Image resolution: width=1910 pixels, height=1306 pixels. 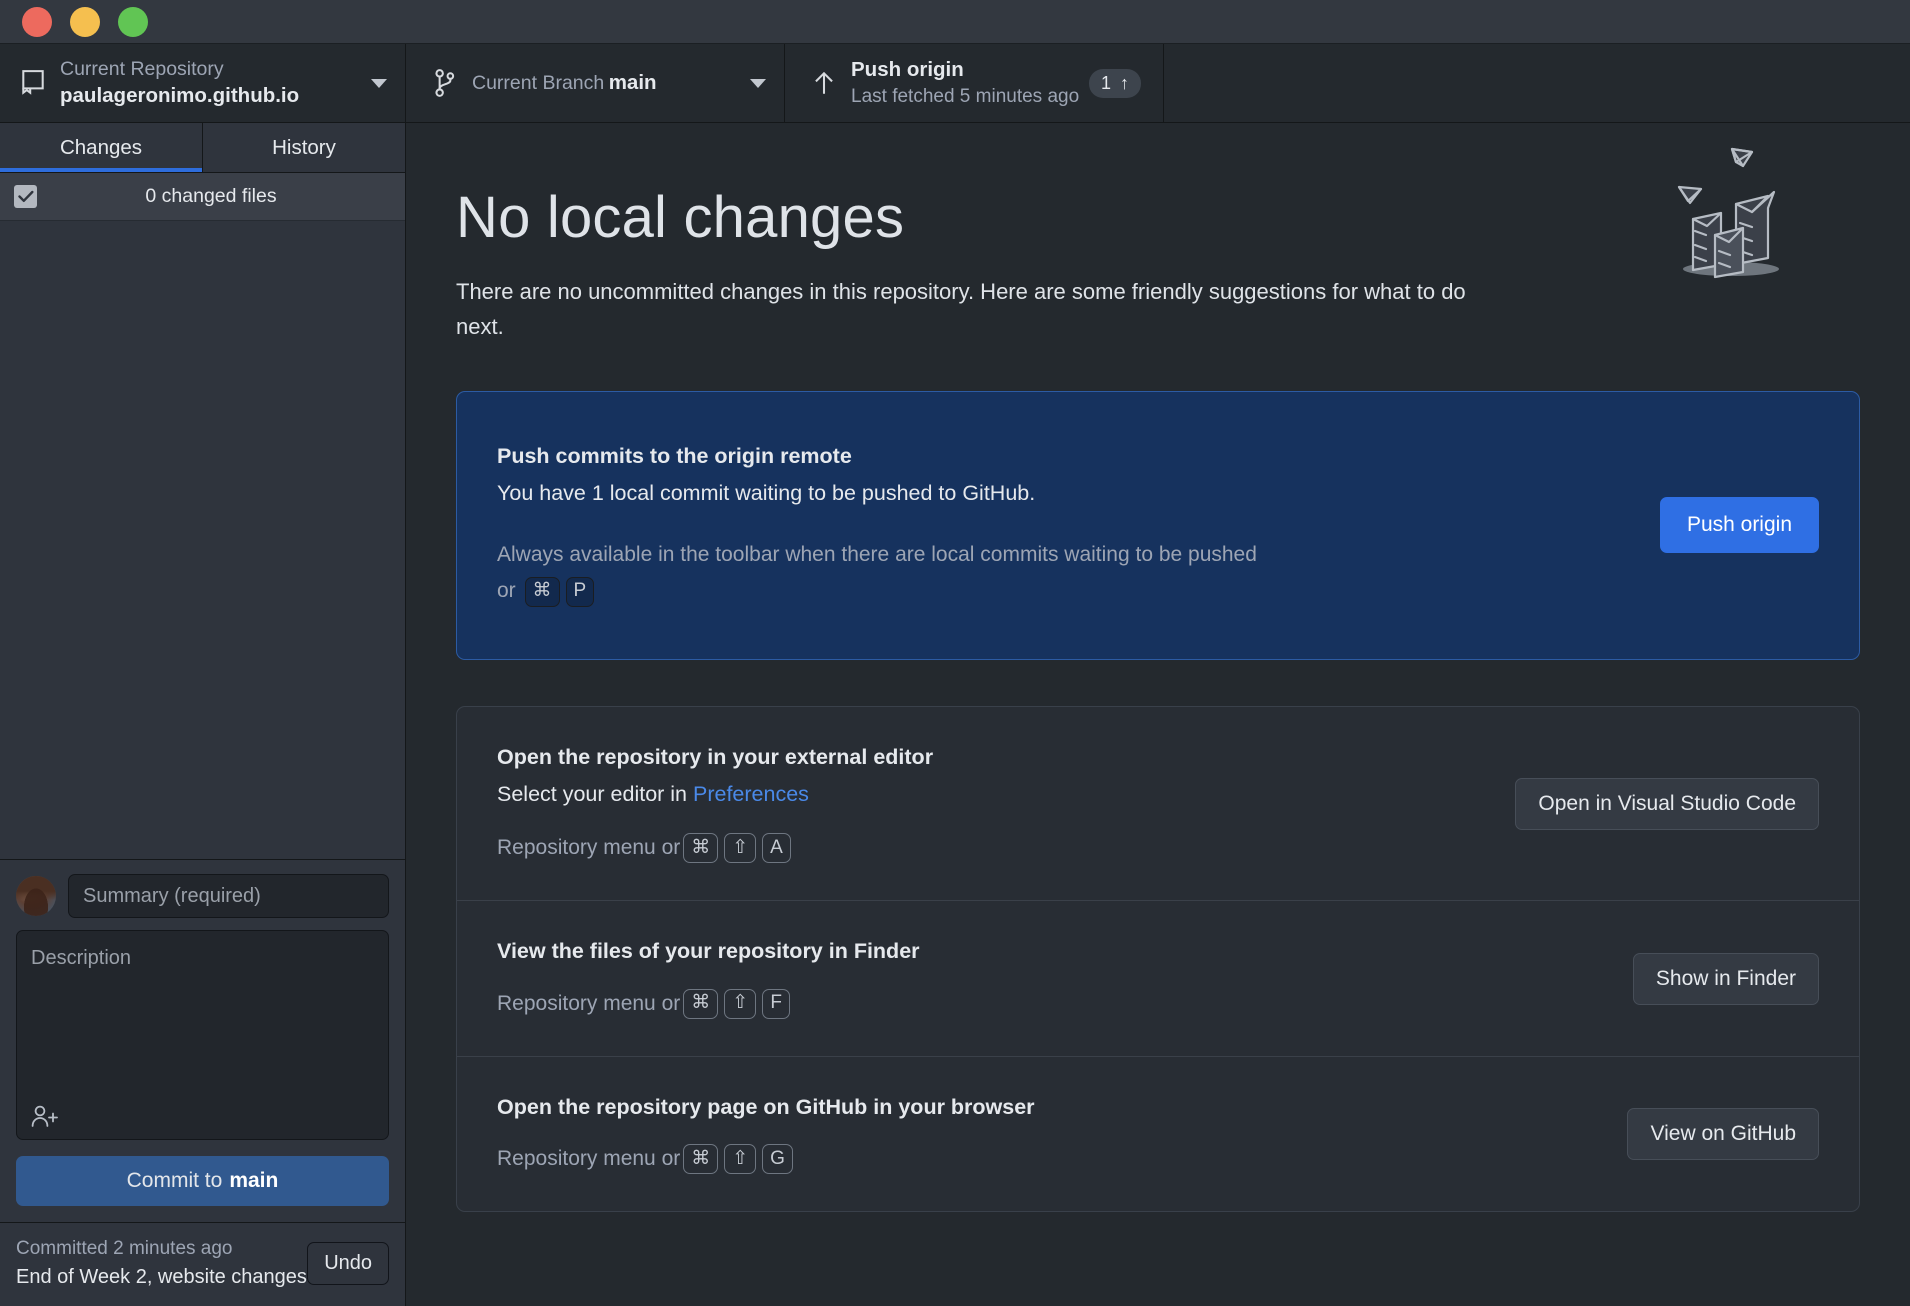 What do you see at coordinates (47, 1113) in the screenshot?
I see `add-coauthor-icon` at bounding box center [47, 1113].